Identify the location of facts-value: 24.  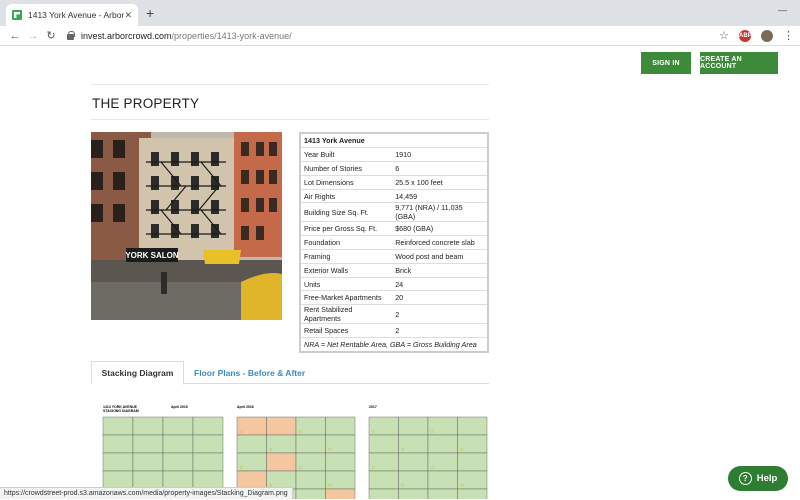
(440, 284).